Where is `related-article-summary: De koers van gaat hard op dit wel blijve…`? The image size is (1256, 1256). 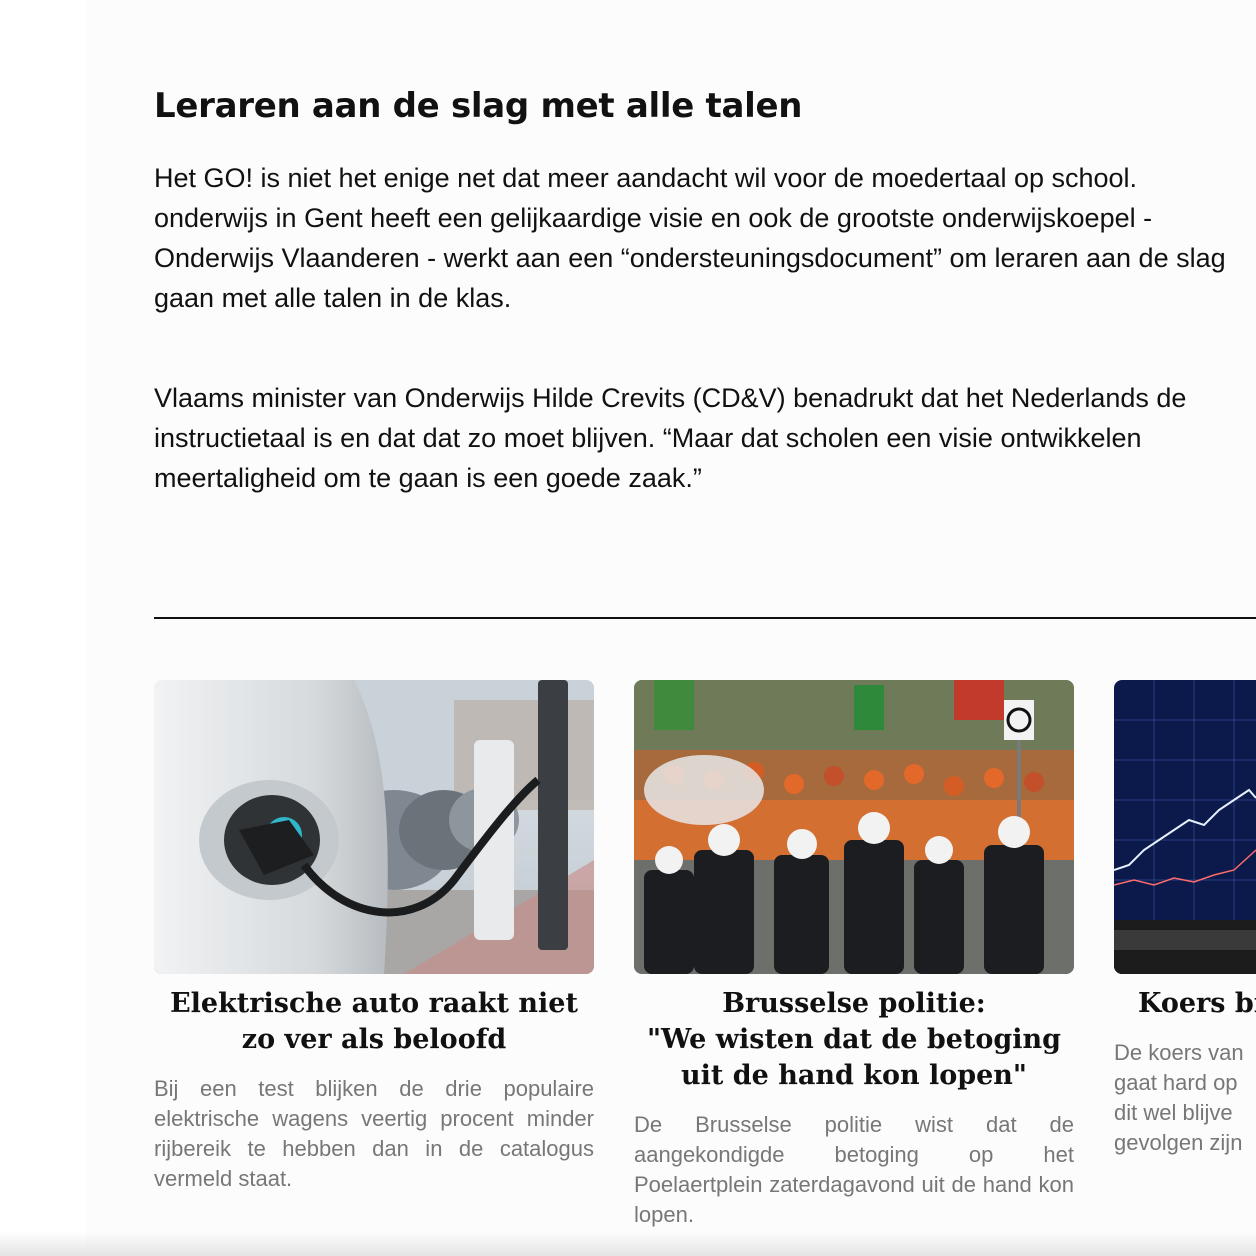
related-article-summary: De koers van gaat hard op dit wel blijve… is located at coordinates (1185, 1098).